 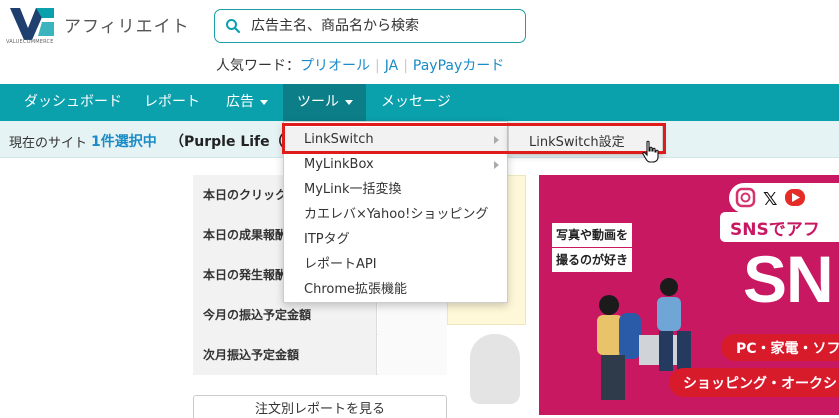 What do you see at coordinates (395, 189) in the screenshot?
I see `menu-item-mylink-bulk: MyLink一括変換` at bounding box center [395, 189].